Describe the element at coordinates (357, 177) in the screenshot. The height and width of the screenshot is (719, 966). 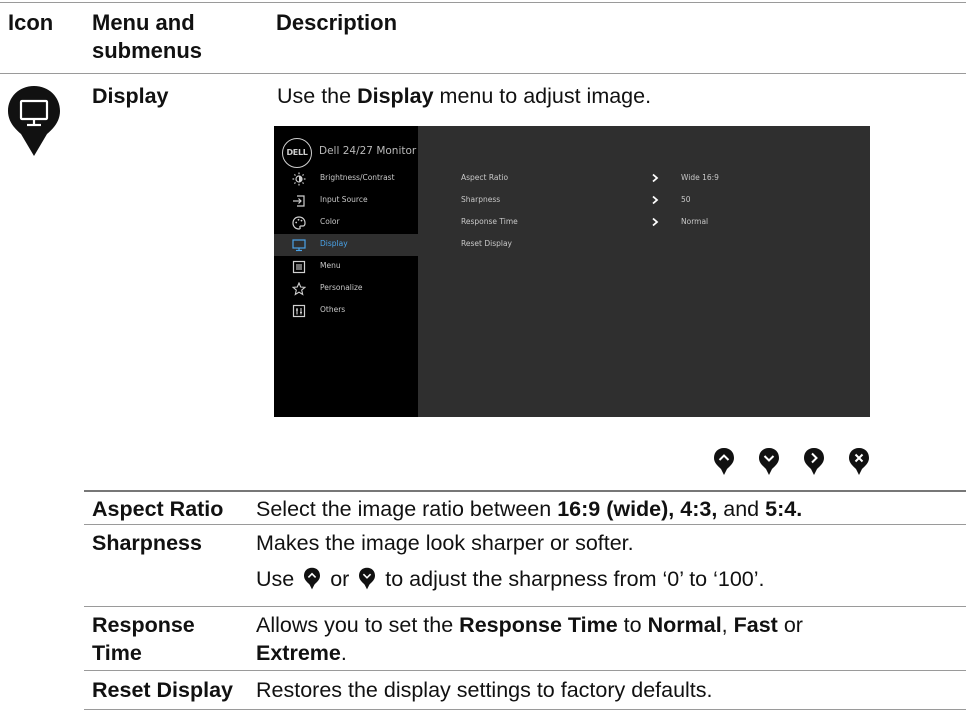
I see `osd-menu-label: Brightness/Contrast` at that location.